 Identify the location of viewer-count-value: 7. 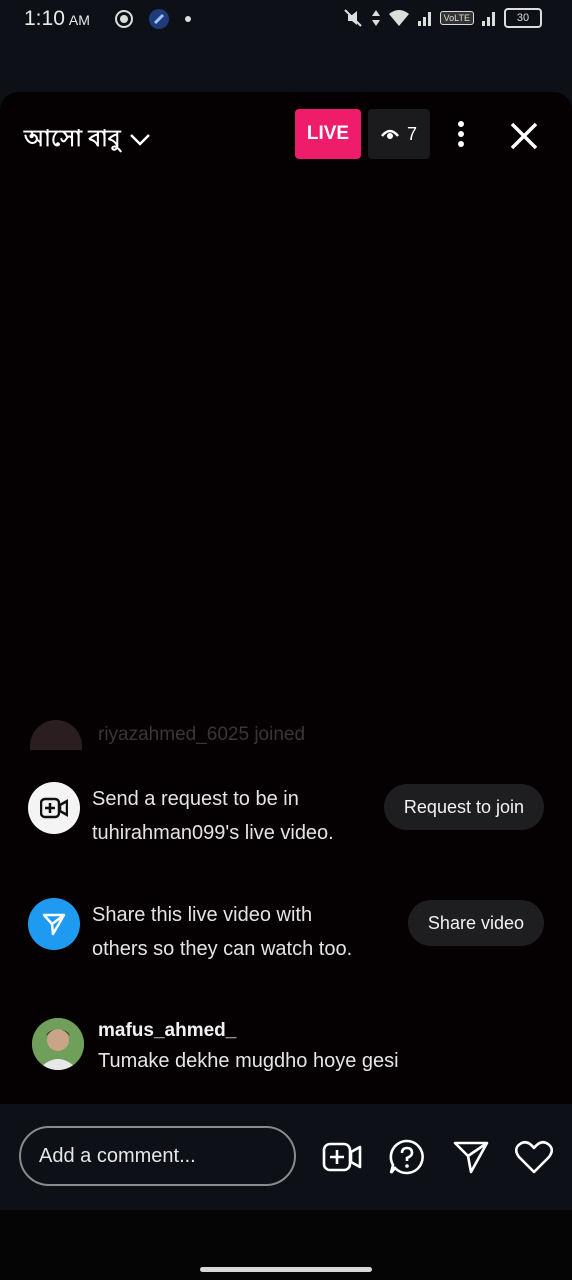
(411, 133).